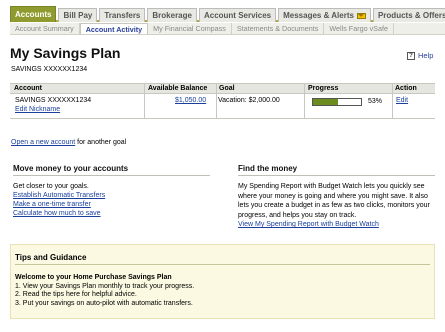 This screenshot has width=445, height=332. I want to click on col-available-balance: Available Balance, so click(178, 88).